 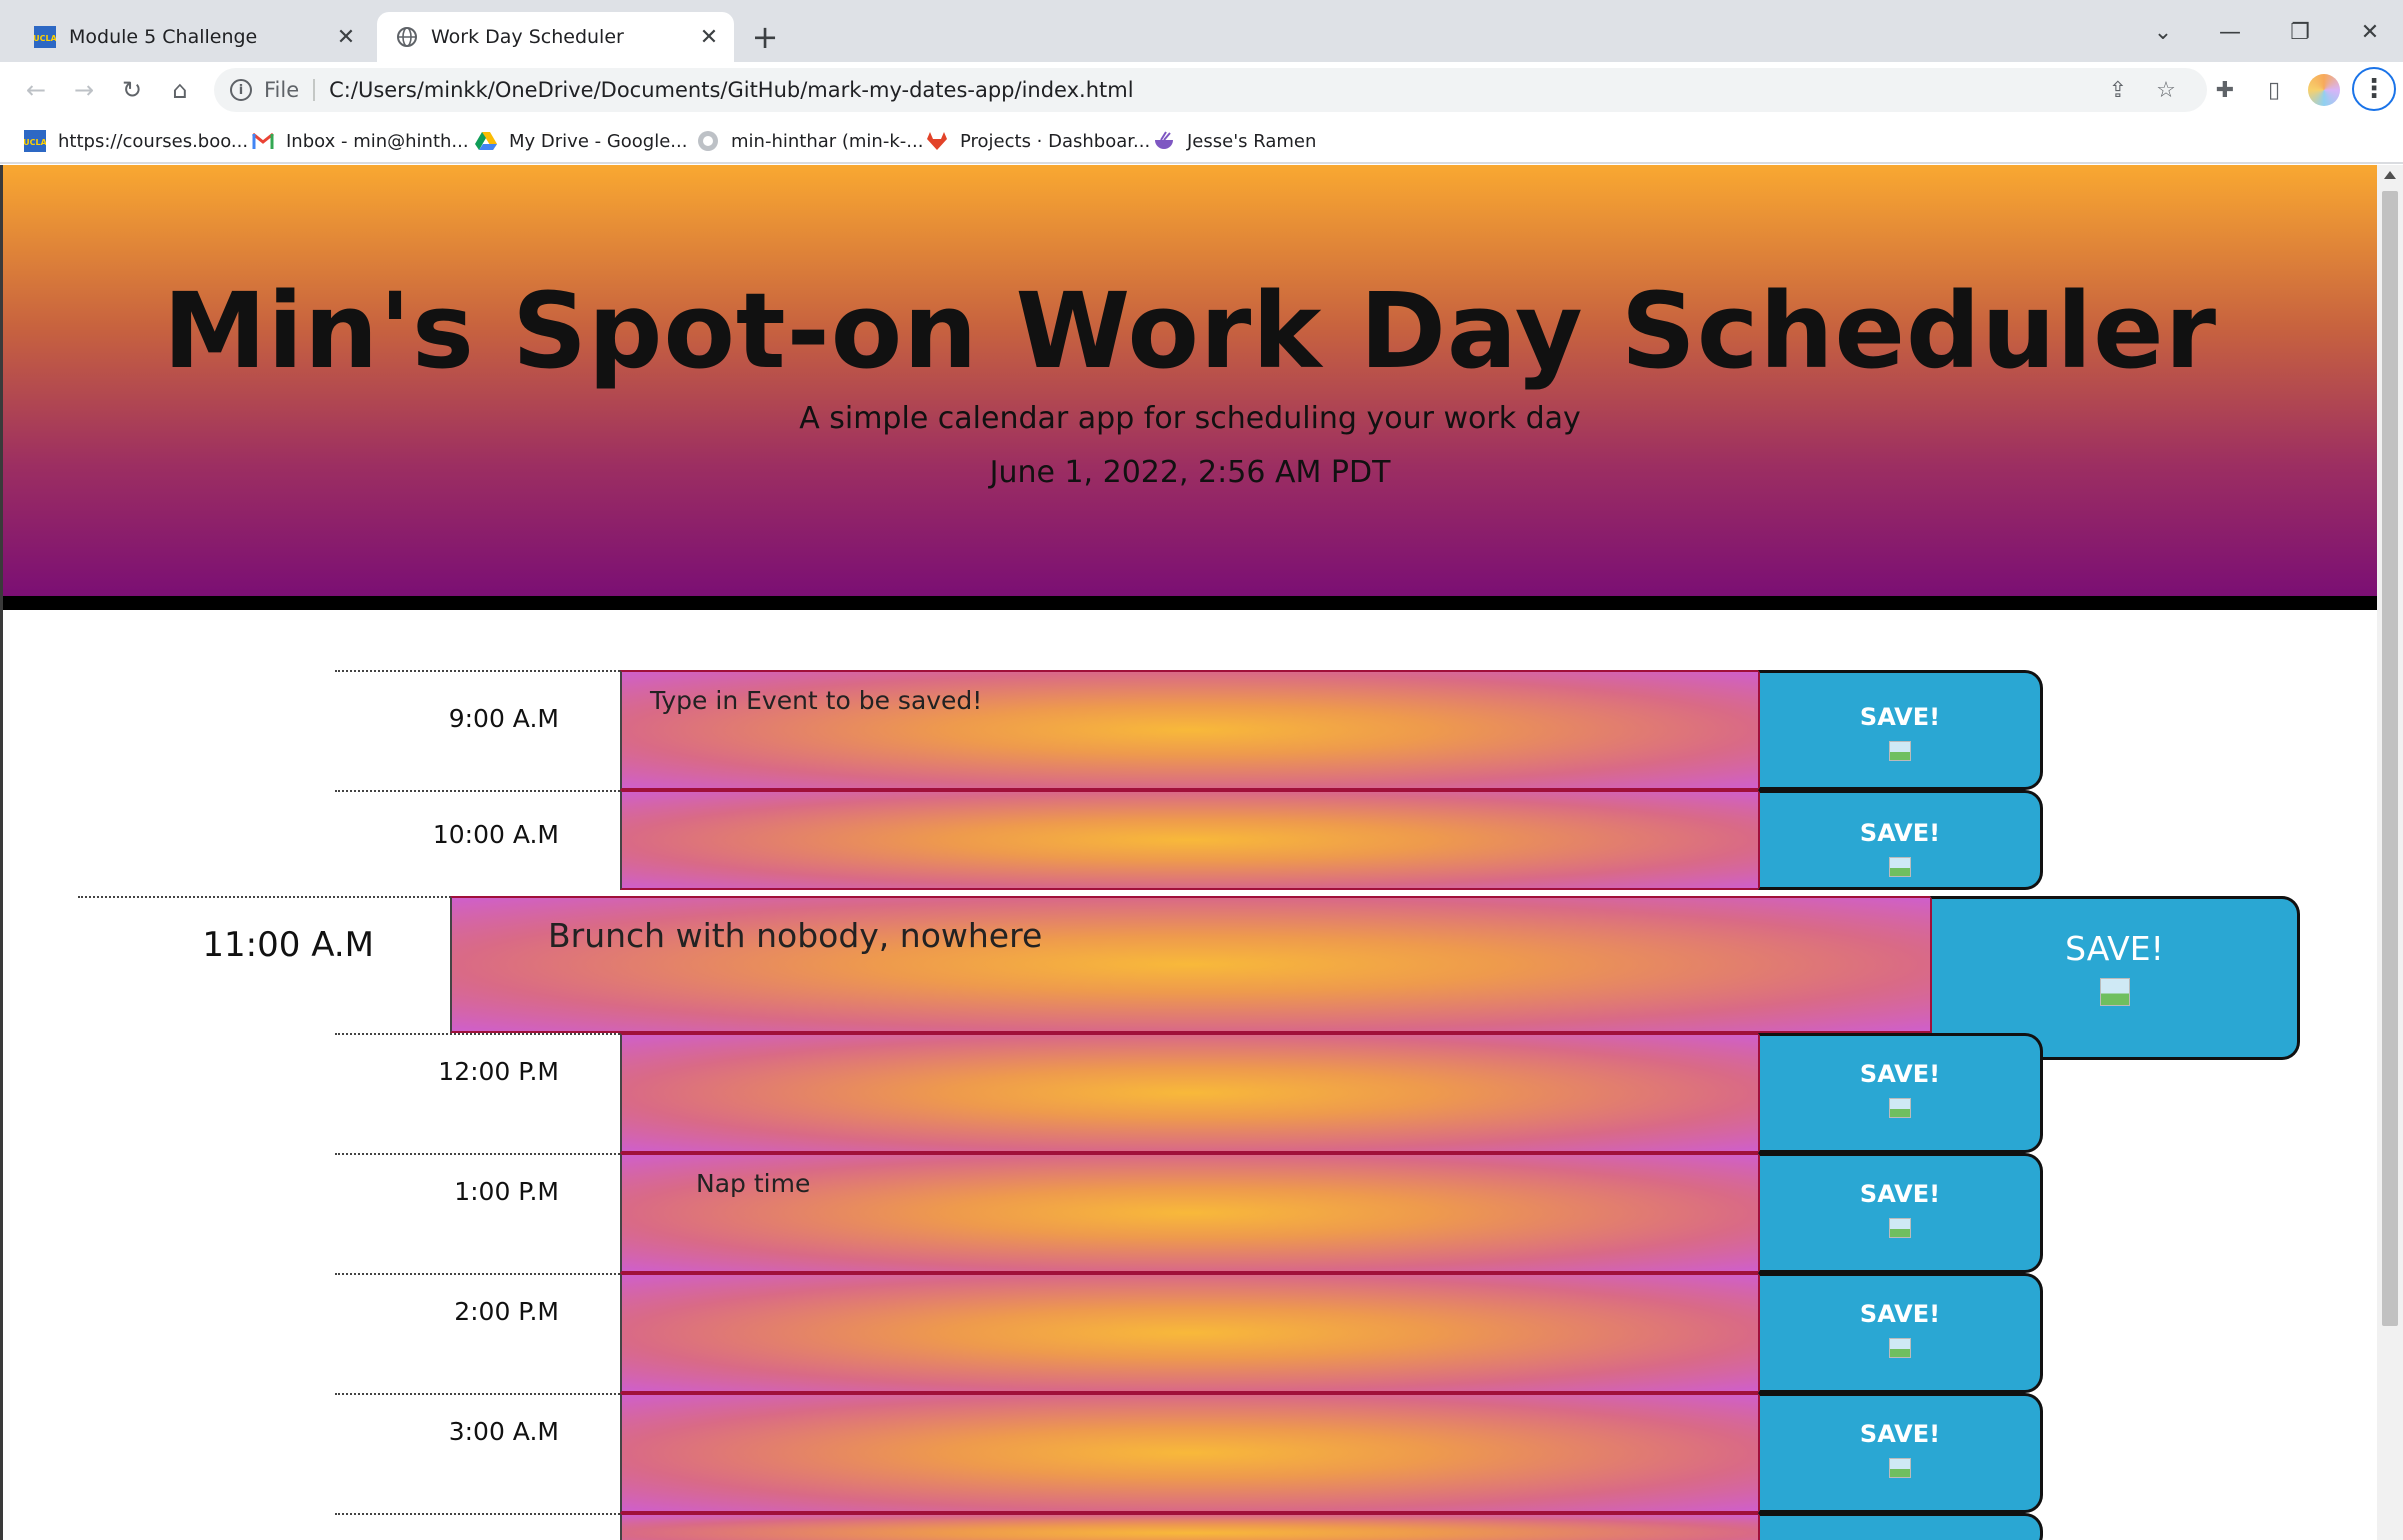 I want to click on profile-avatar, so click(x=2324, y=90).